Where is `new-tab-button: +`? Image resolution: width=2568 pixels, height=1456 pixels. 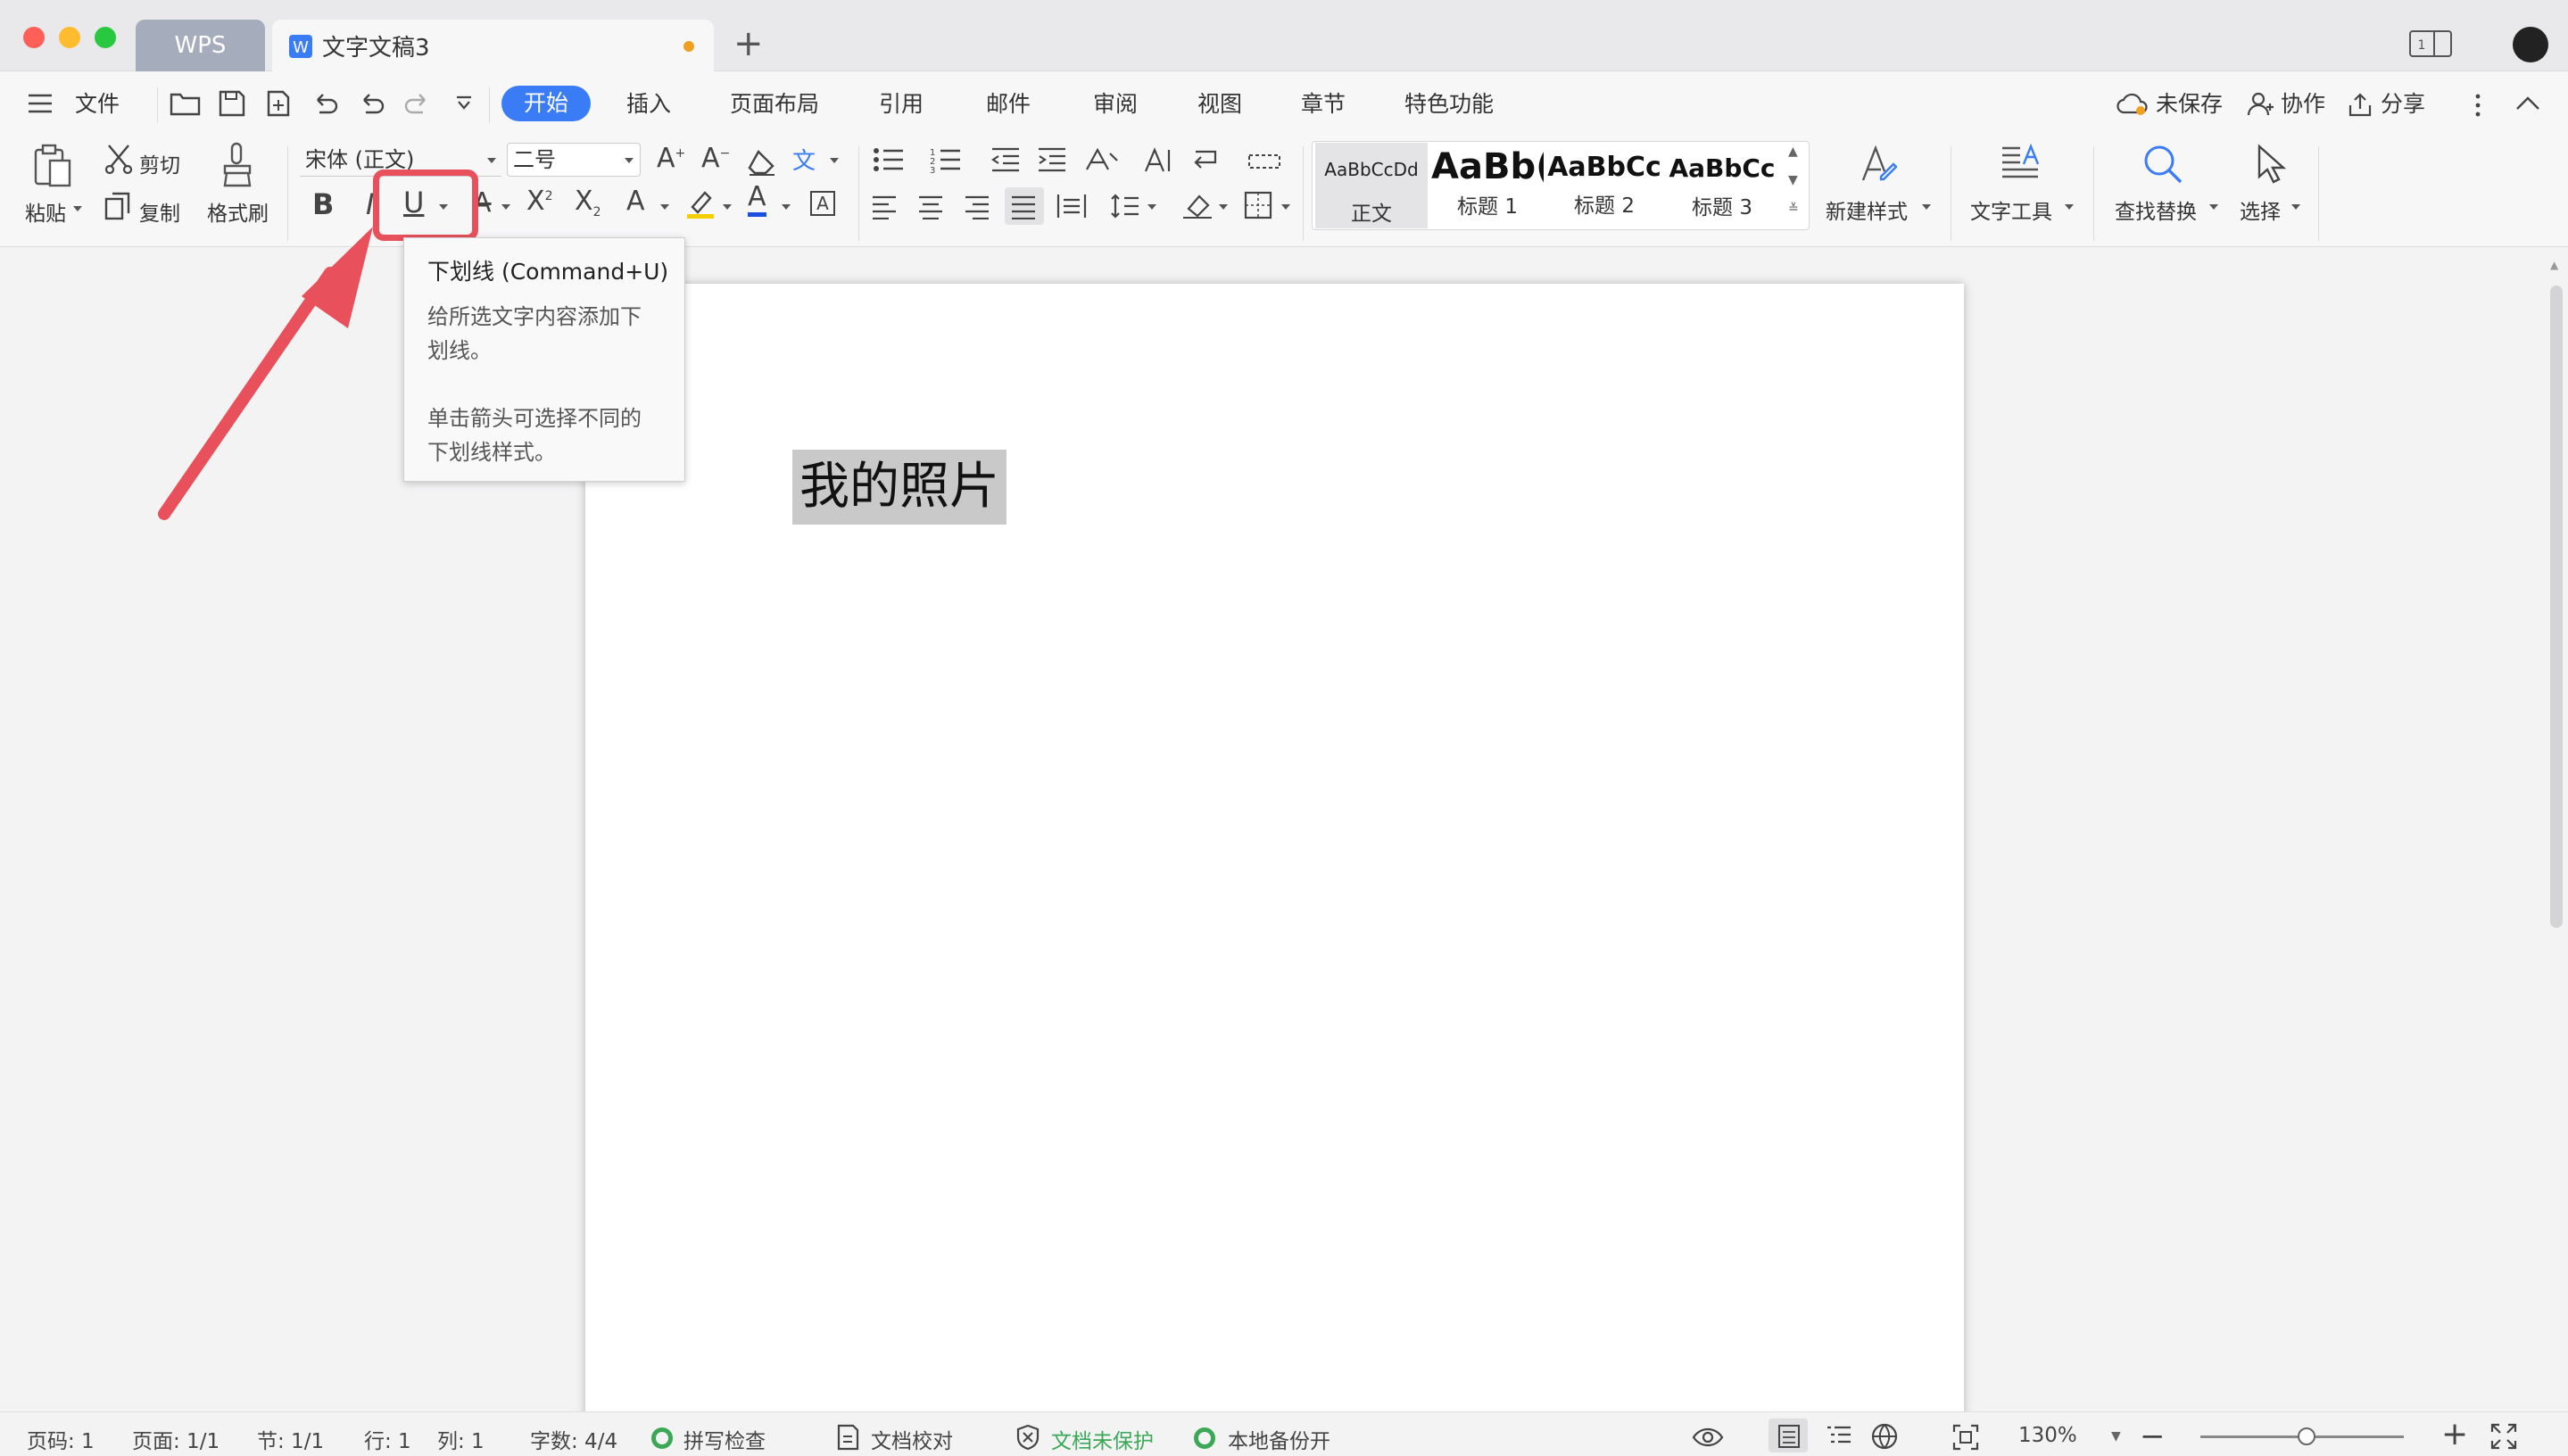
new-tab-button: + is located at coordinates (748, 43).